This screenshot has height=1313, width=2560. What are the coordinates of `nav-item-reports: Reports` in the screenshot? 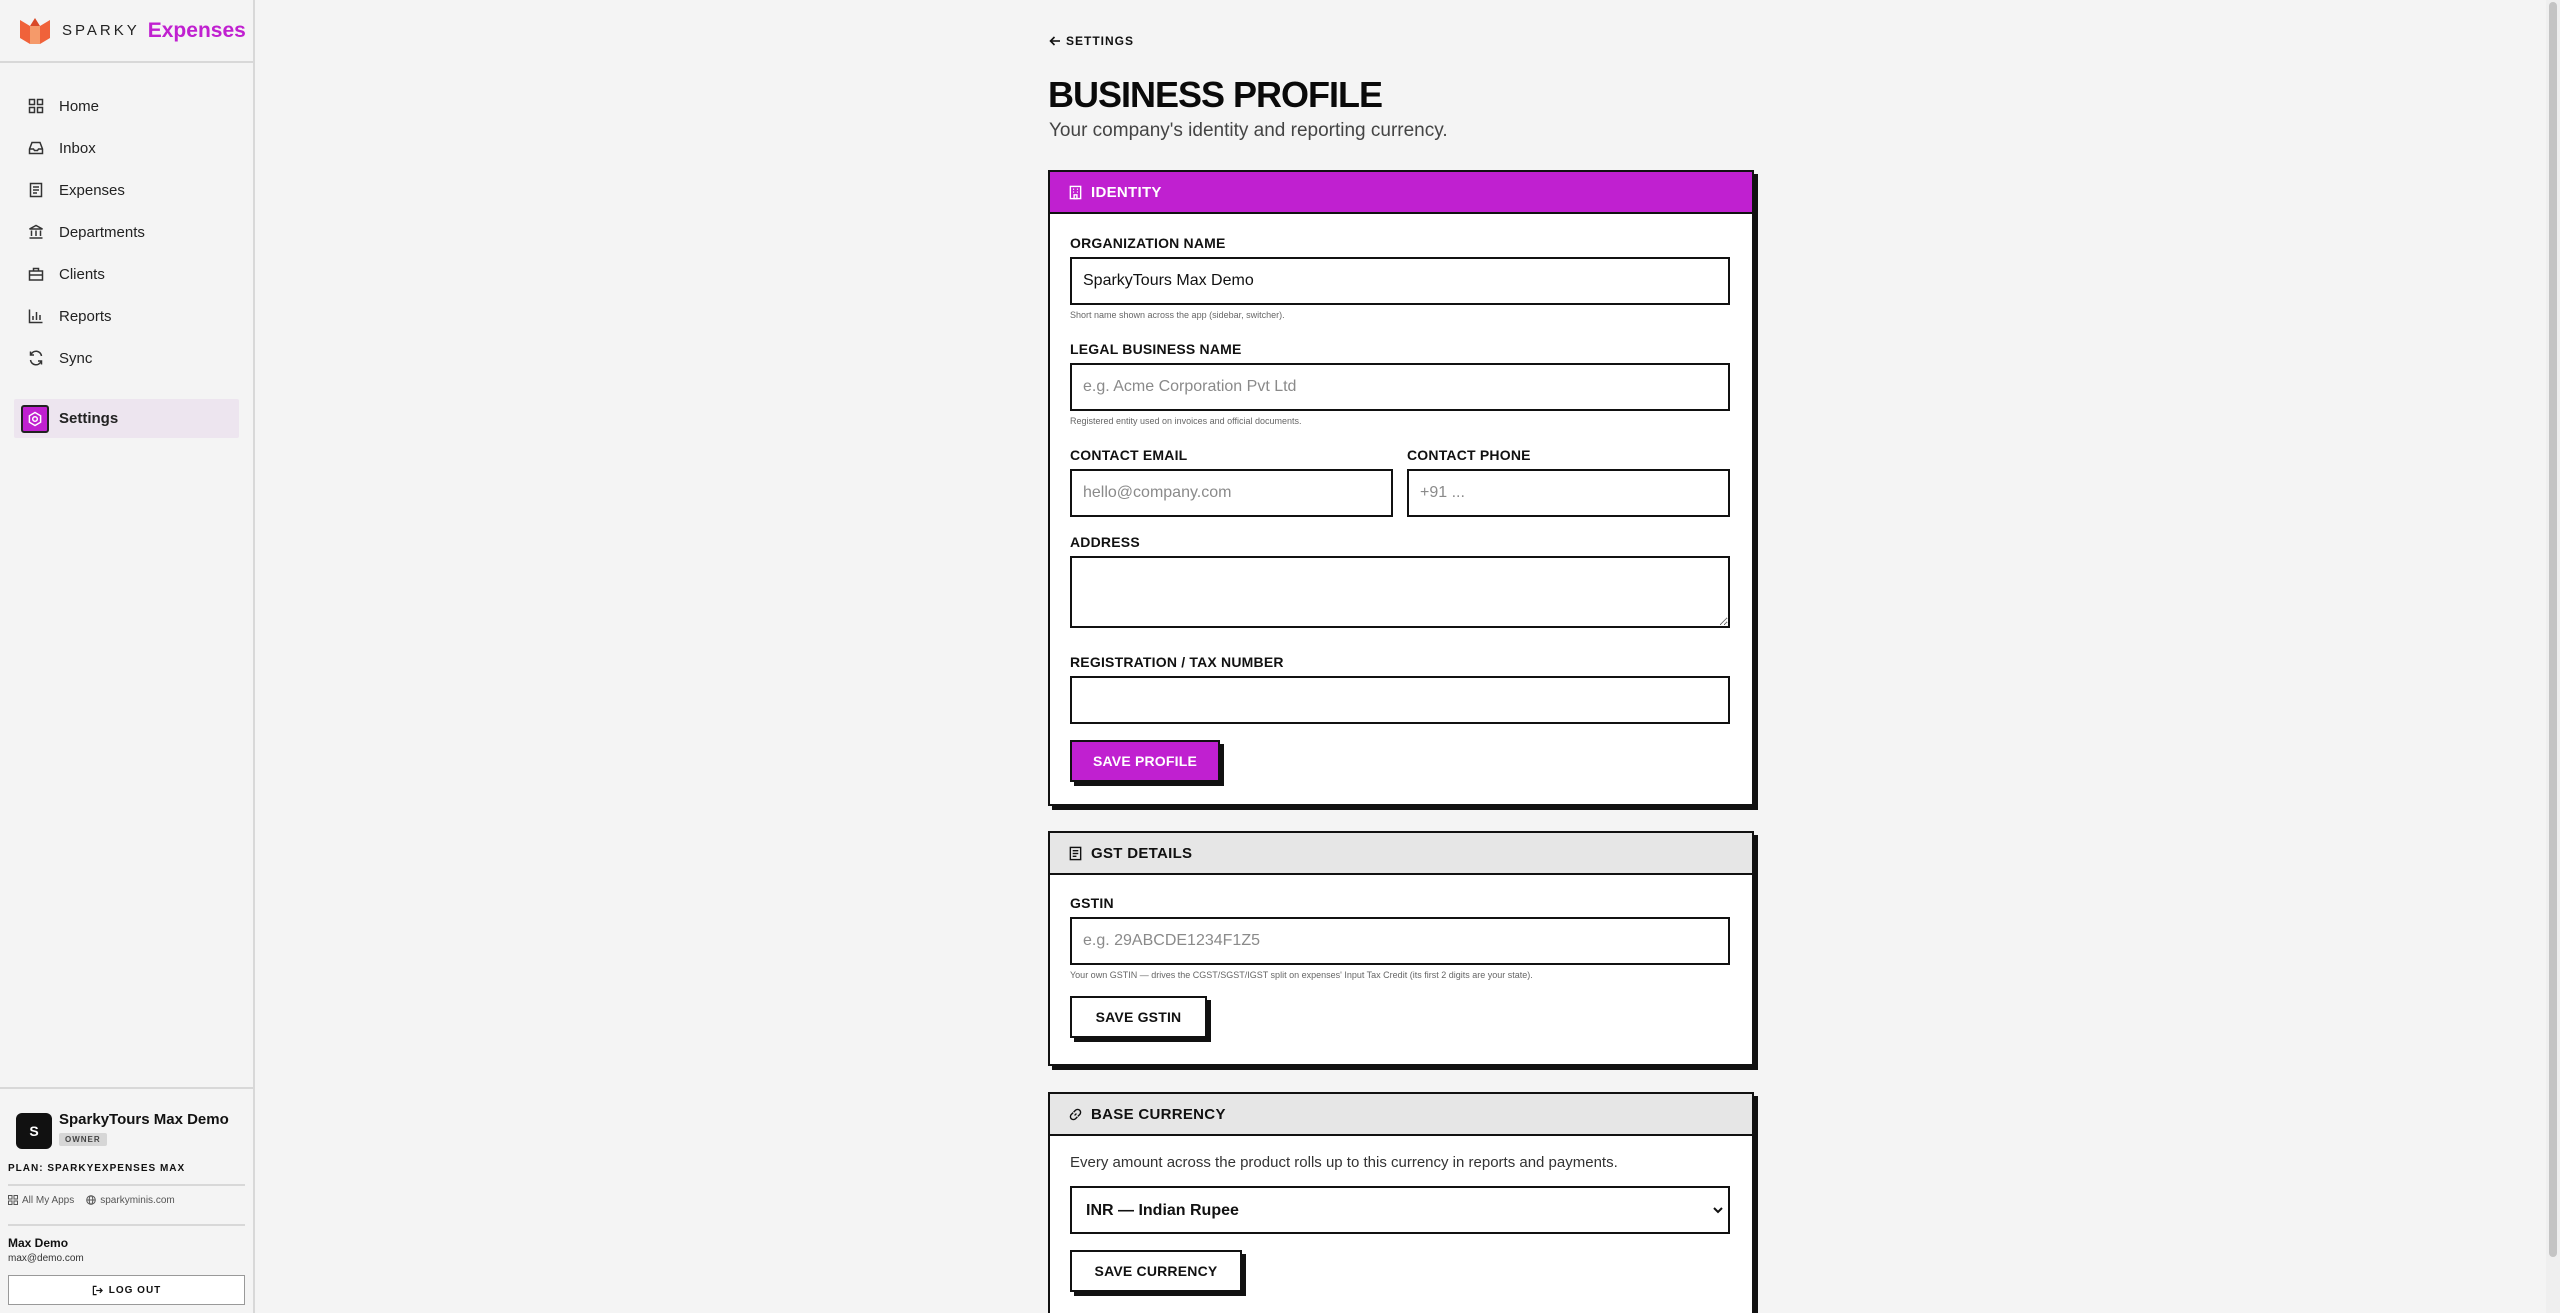 It's located at (126, 316).